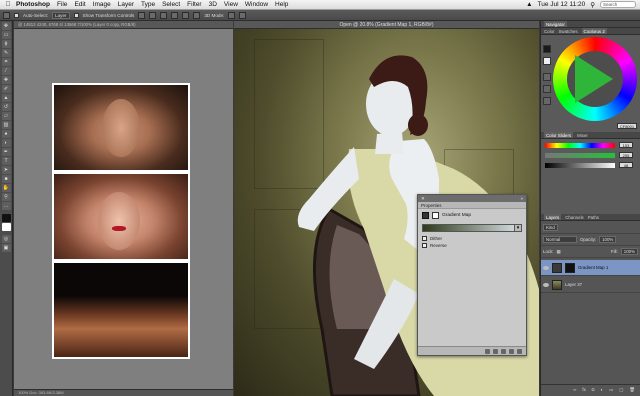 The height and width of the screenshot is (396, 640). Describe the element at coordinates (529, 4) in the screenshot. I see `wifi-icon: ▲` at that location.